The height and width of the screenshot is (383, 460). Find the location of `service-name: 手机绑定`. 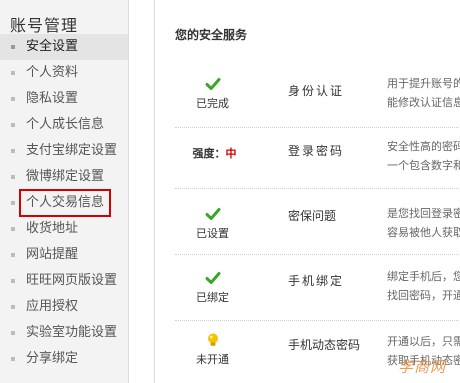

service-name: 手机绑定 is located at coordinates (316, 281).